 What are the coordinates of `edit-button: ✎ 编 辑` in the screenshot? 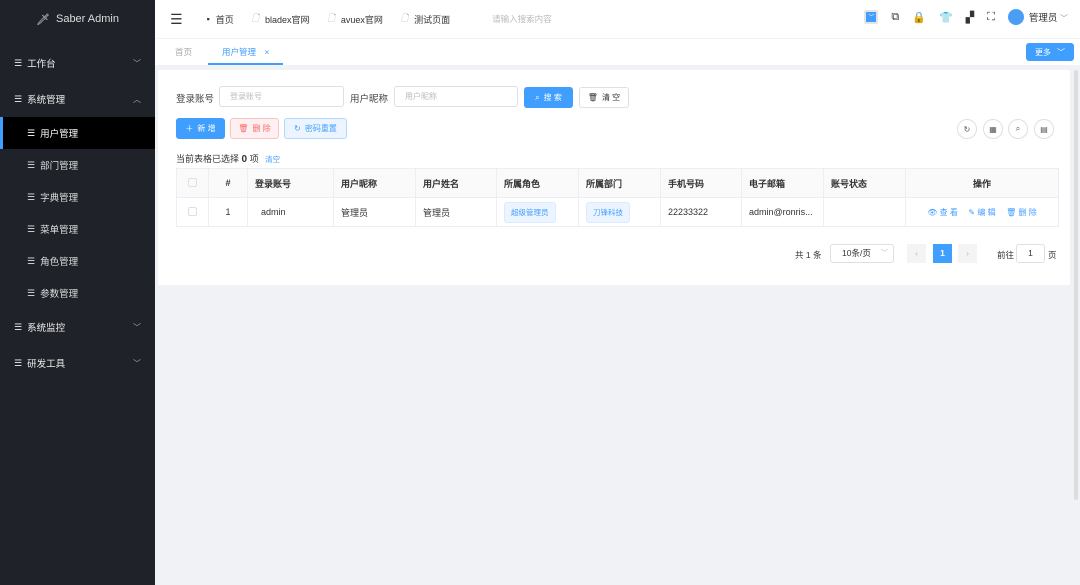 It's located at (981, 212).